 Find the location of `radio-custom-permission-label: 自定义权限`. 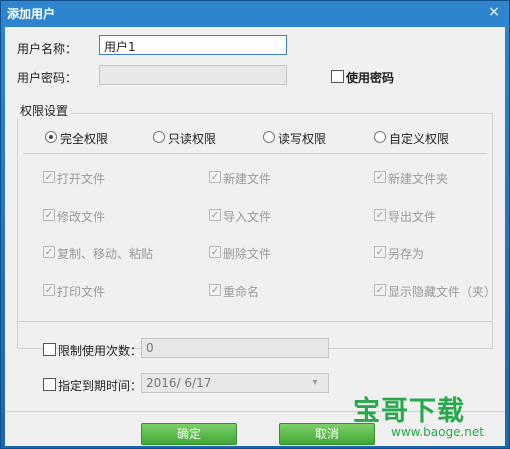

radio-custom-permission-label: 自定义权限 is located at coordinates (419, 139).